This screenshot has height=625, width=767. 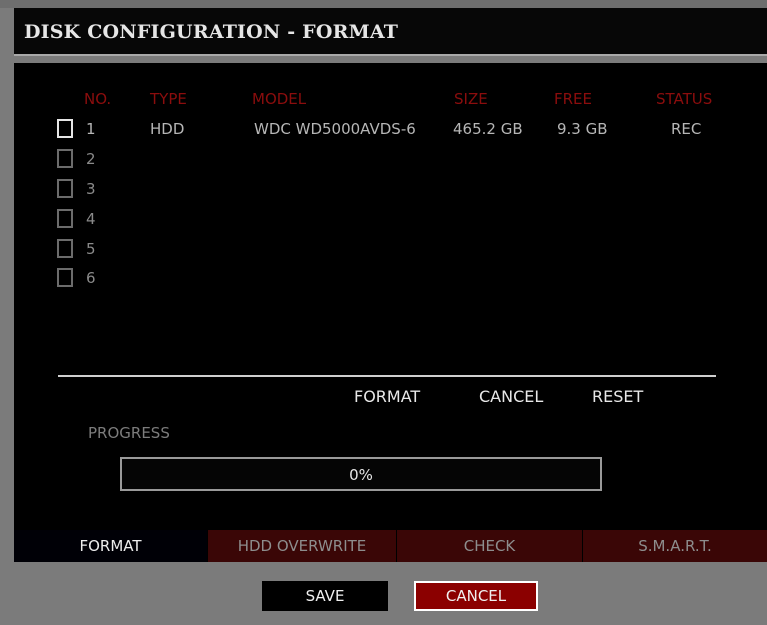 What do you see at coordinates (129, 433) in the screenshot?
I see `progress-label: PROGRESS` at bounding box center [129, 433].